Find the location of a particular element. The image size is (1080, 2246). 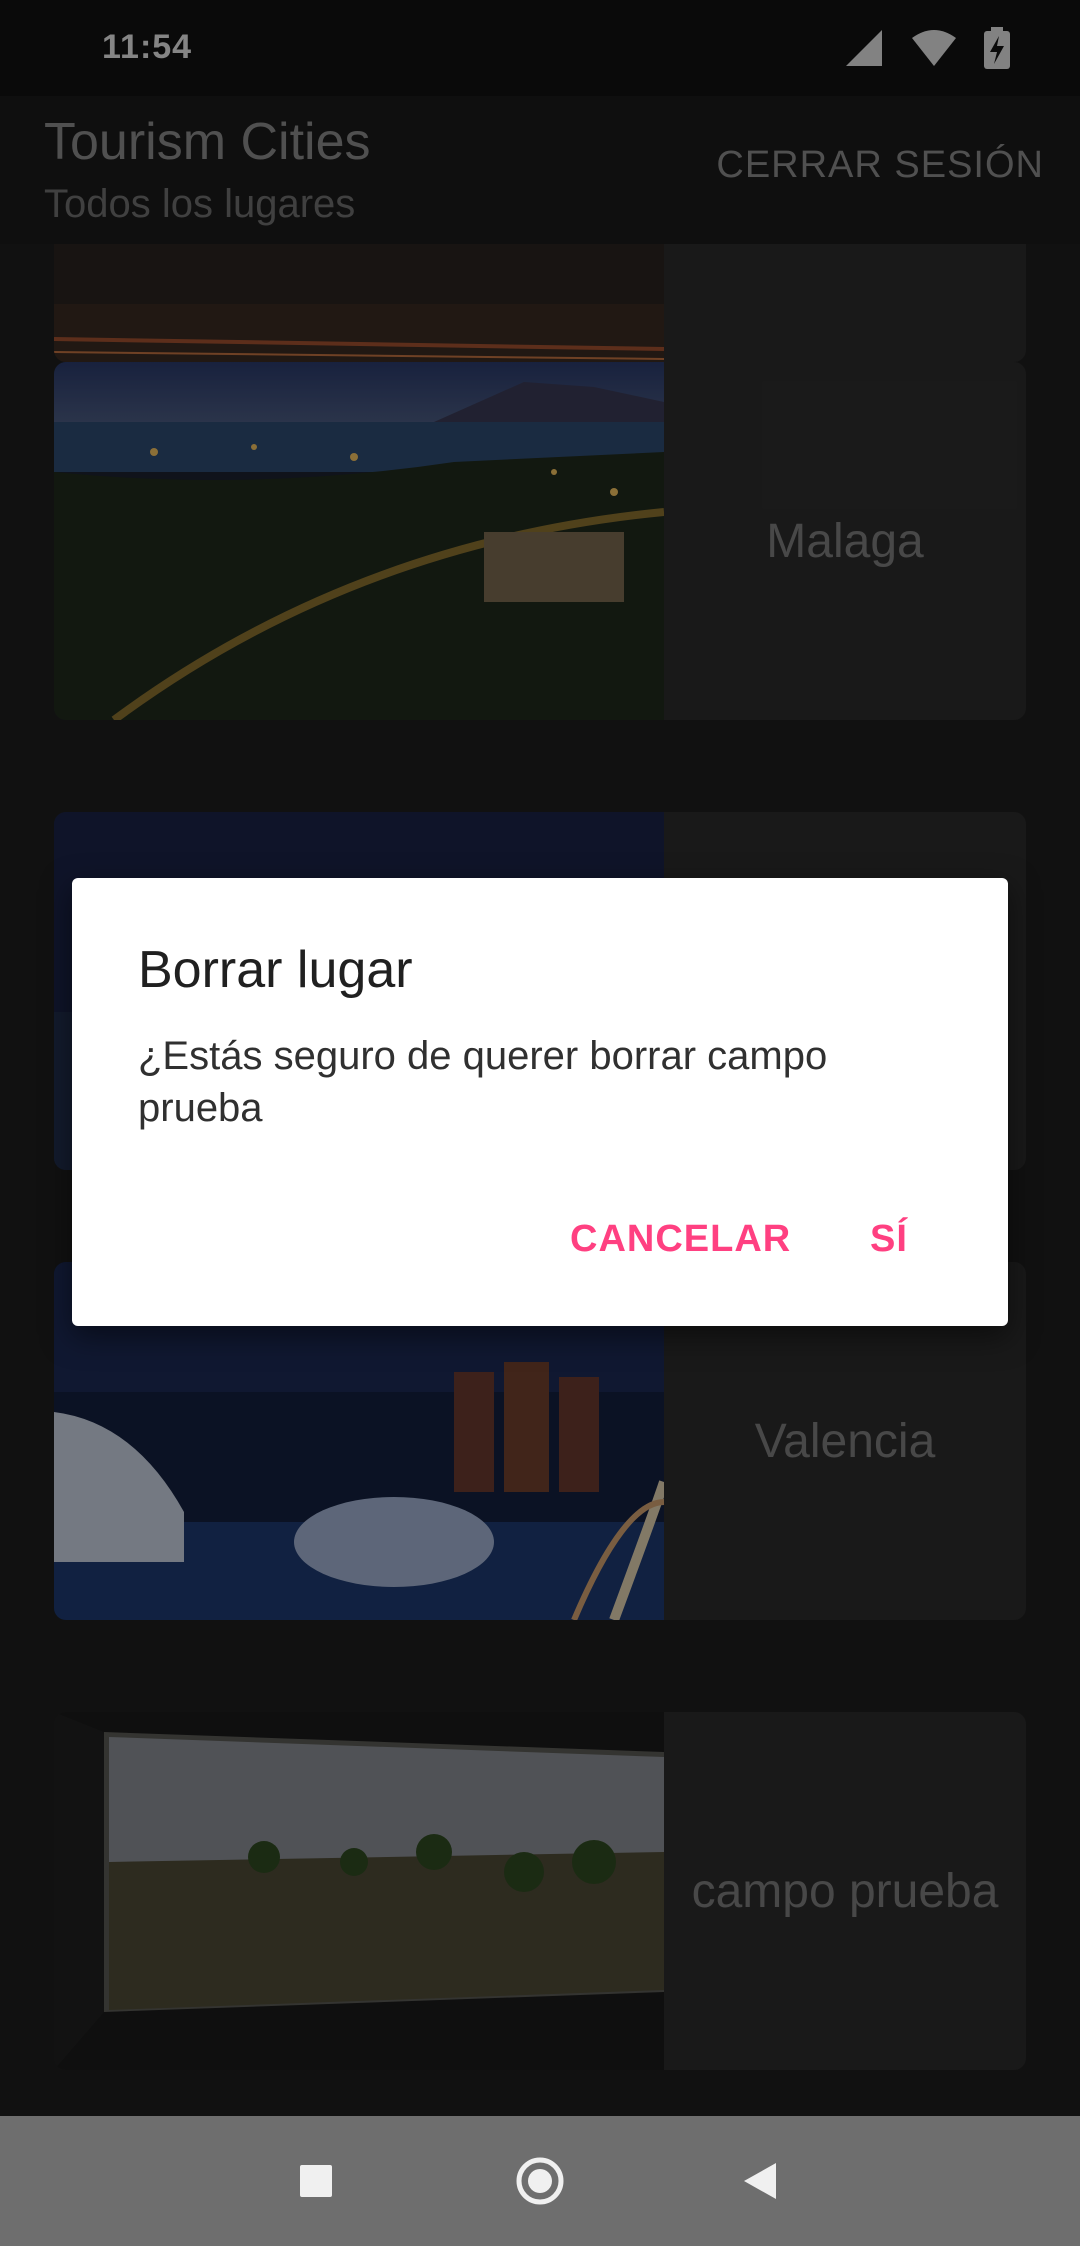

dialog-title: Borrar lugar is located at coordinates (275, 970).